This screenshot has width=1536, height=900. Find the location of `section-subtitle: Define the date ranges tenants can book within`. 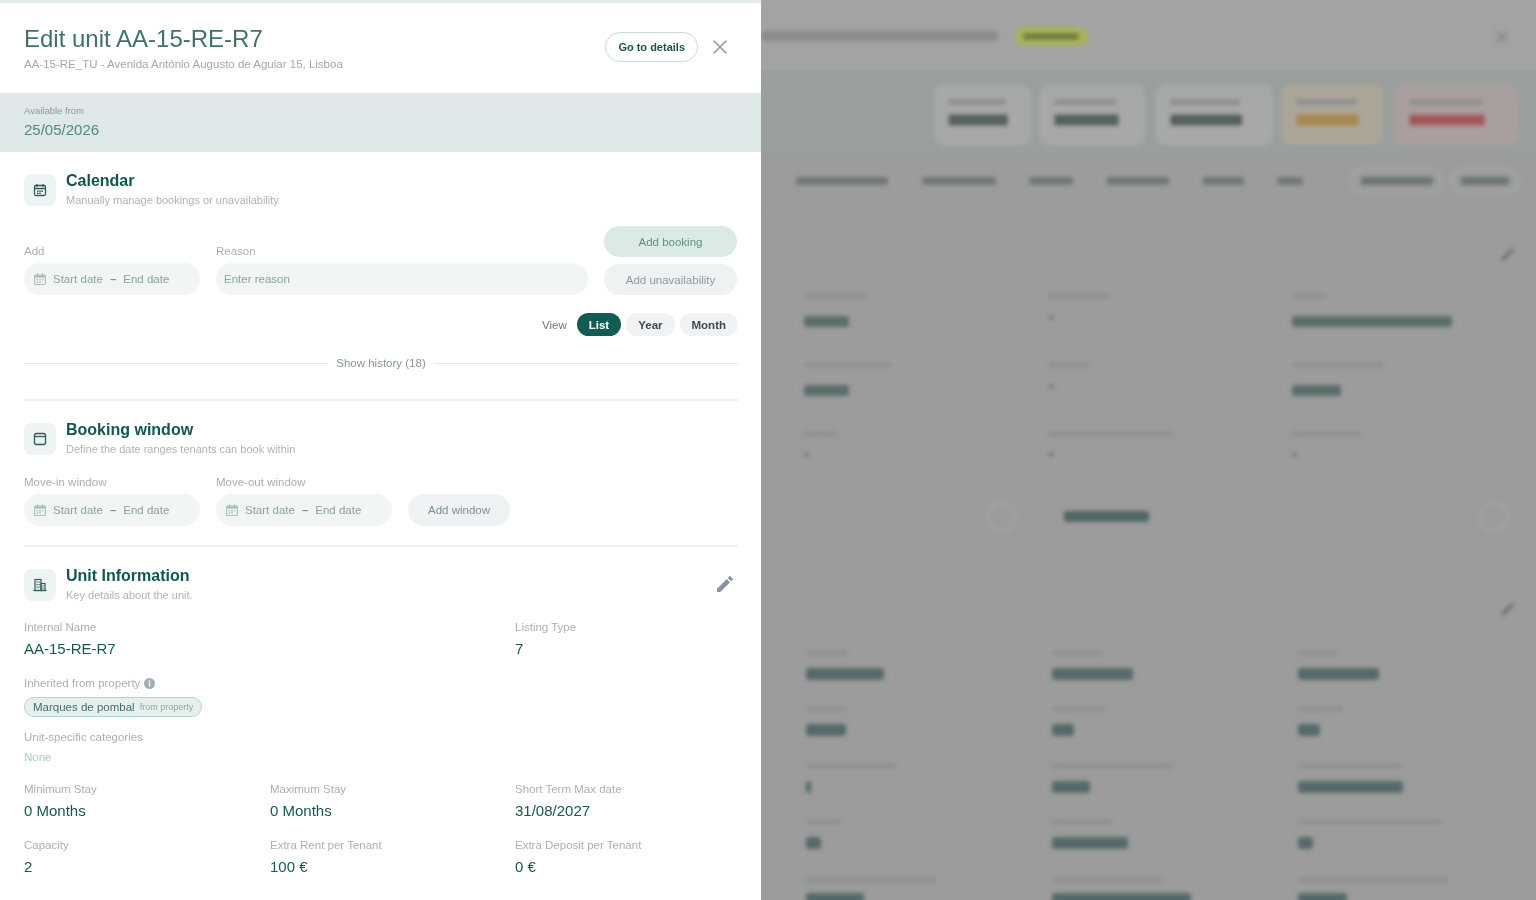

section-subtitle: Define the date ranges tenants can book within is located at coordinates (181, 449).